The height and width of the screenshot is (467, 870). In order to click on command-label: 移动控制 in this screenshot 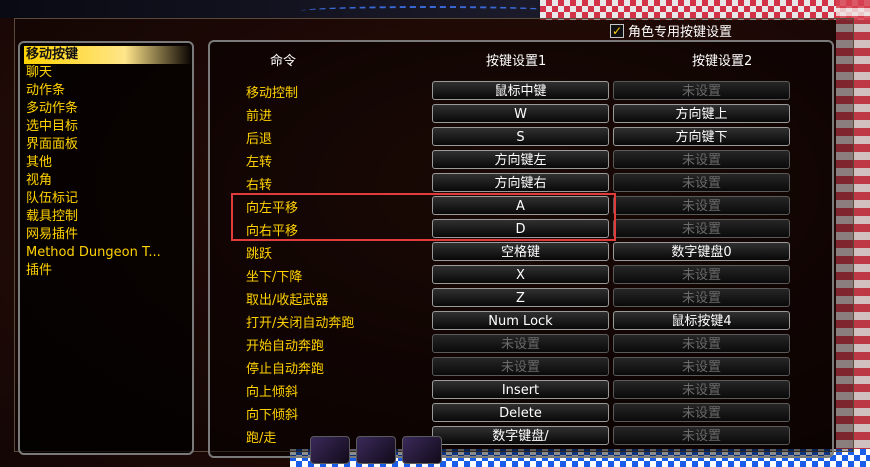, I will do `click(272, 93)`.